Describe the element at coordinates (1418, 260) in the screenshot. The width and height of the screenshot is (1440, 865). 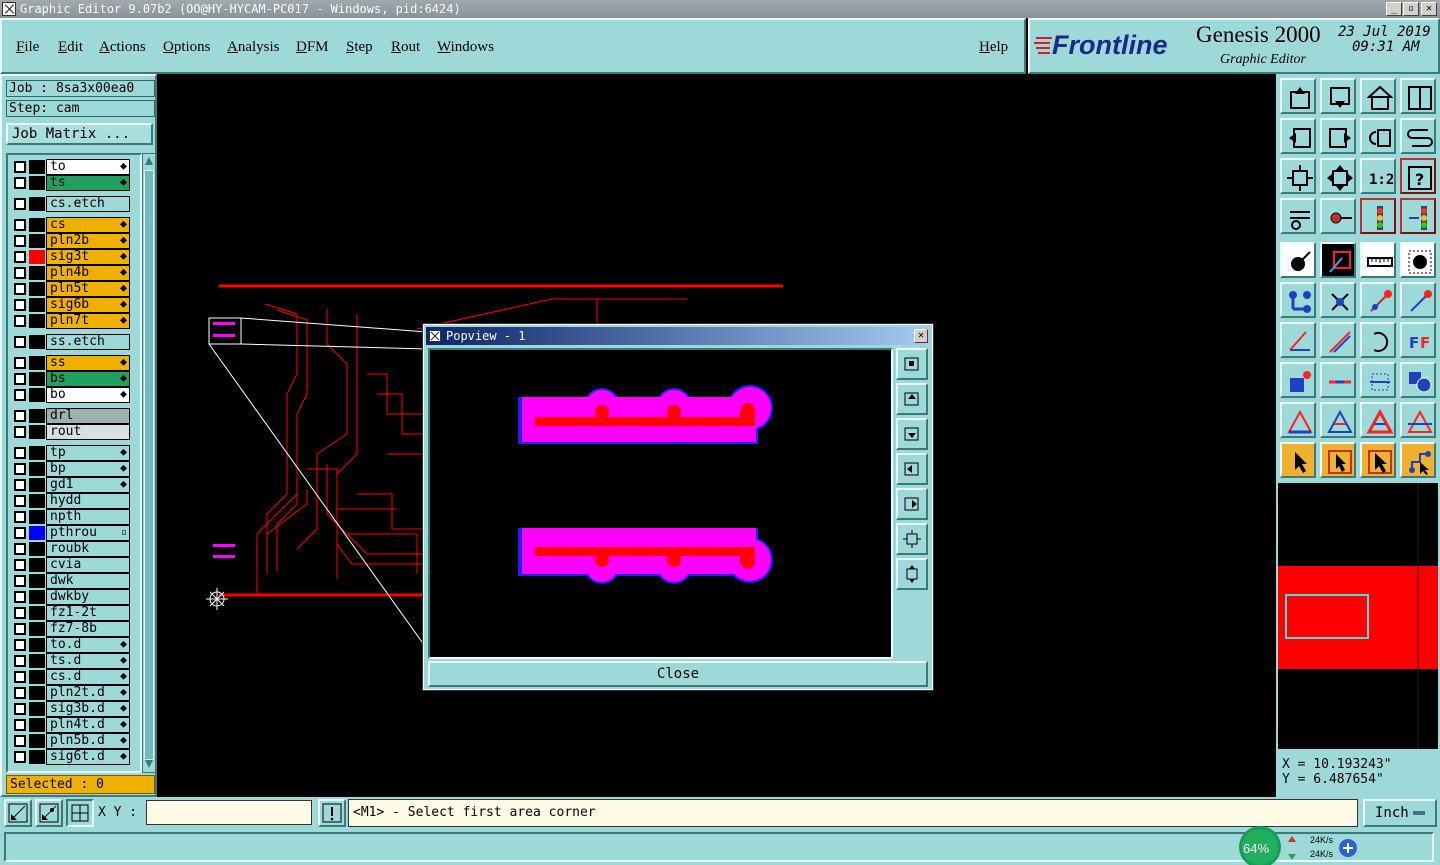
I see `pad-select-icon` at that location.